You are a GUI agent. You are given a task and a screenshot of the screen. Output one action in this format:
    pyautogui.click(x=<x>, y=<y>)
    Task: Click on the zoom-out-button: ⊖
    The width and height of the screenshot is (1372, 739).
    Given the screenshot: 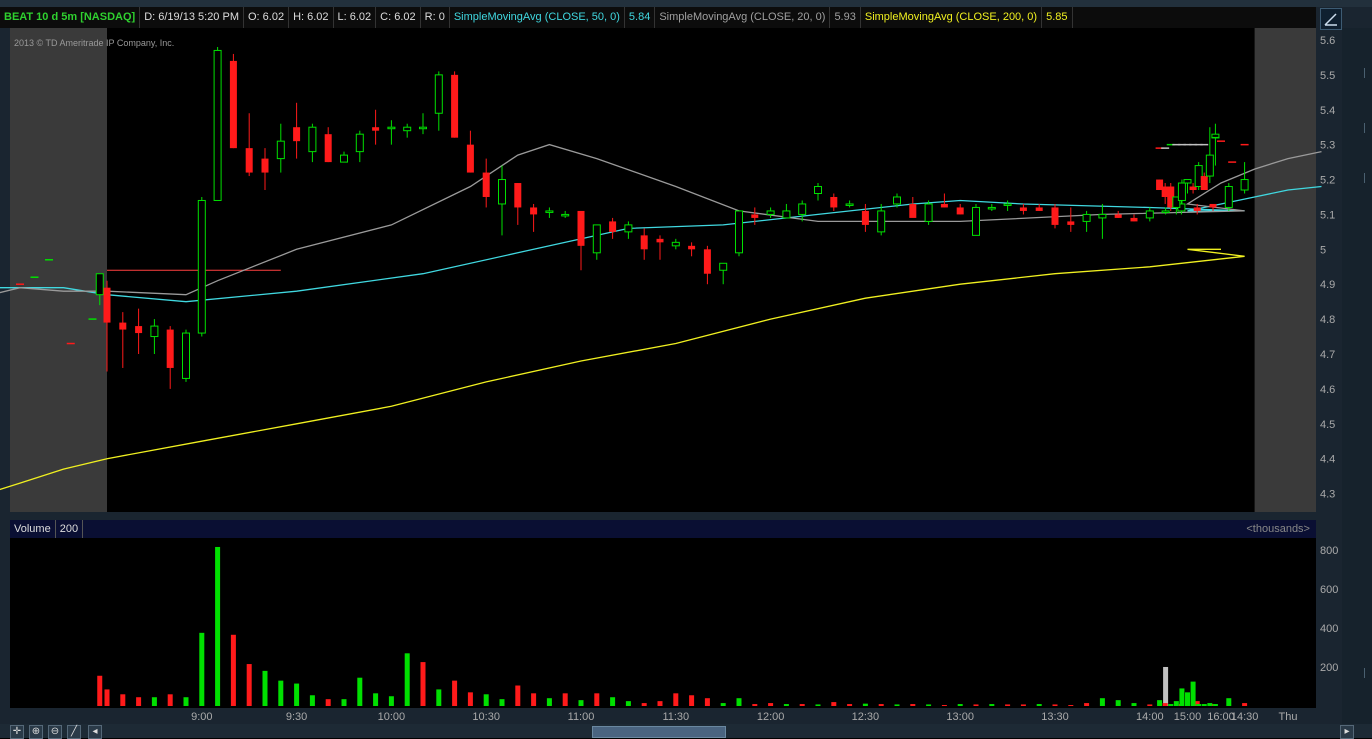 What is the action you would take?
    pyautogui.click(x=55, y=732)
    